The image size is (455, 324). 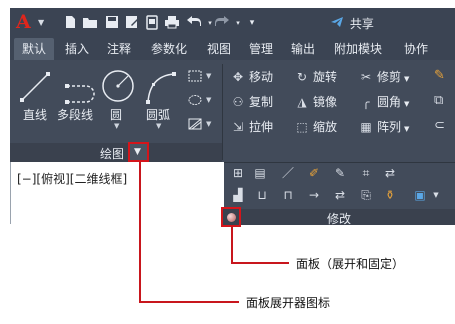 I want to click on tab-collaborate: 协作, so click(x=416, y=49).